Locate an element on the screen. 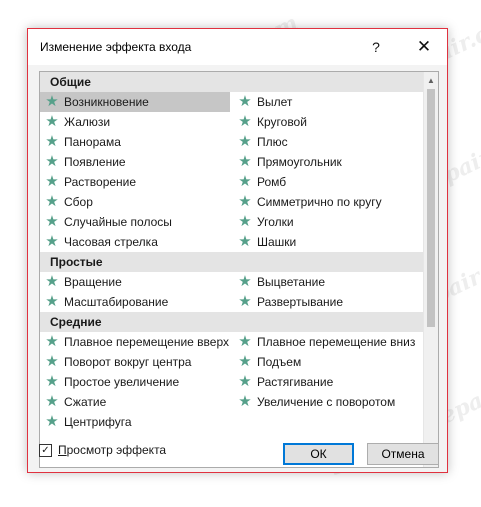 The height and width of the screenshot is (507, 481). effect-item: ★ Шашки is located at coordinates (328, 242).